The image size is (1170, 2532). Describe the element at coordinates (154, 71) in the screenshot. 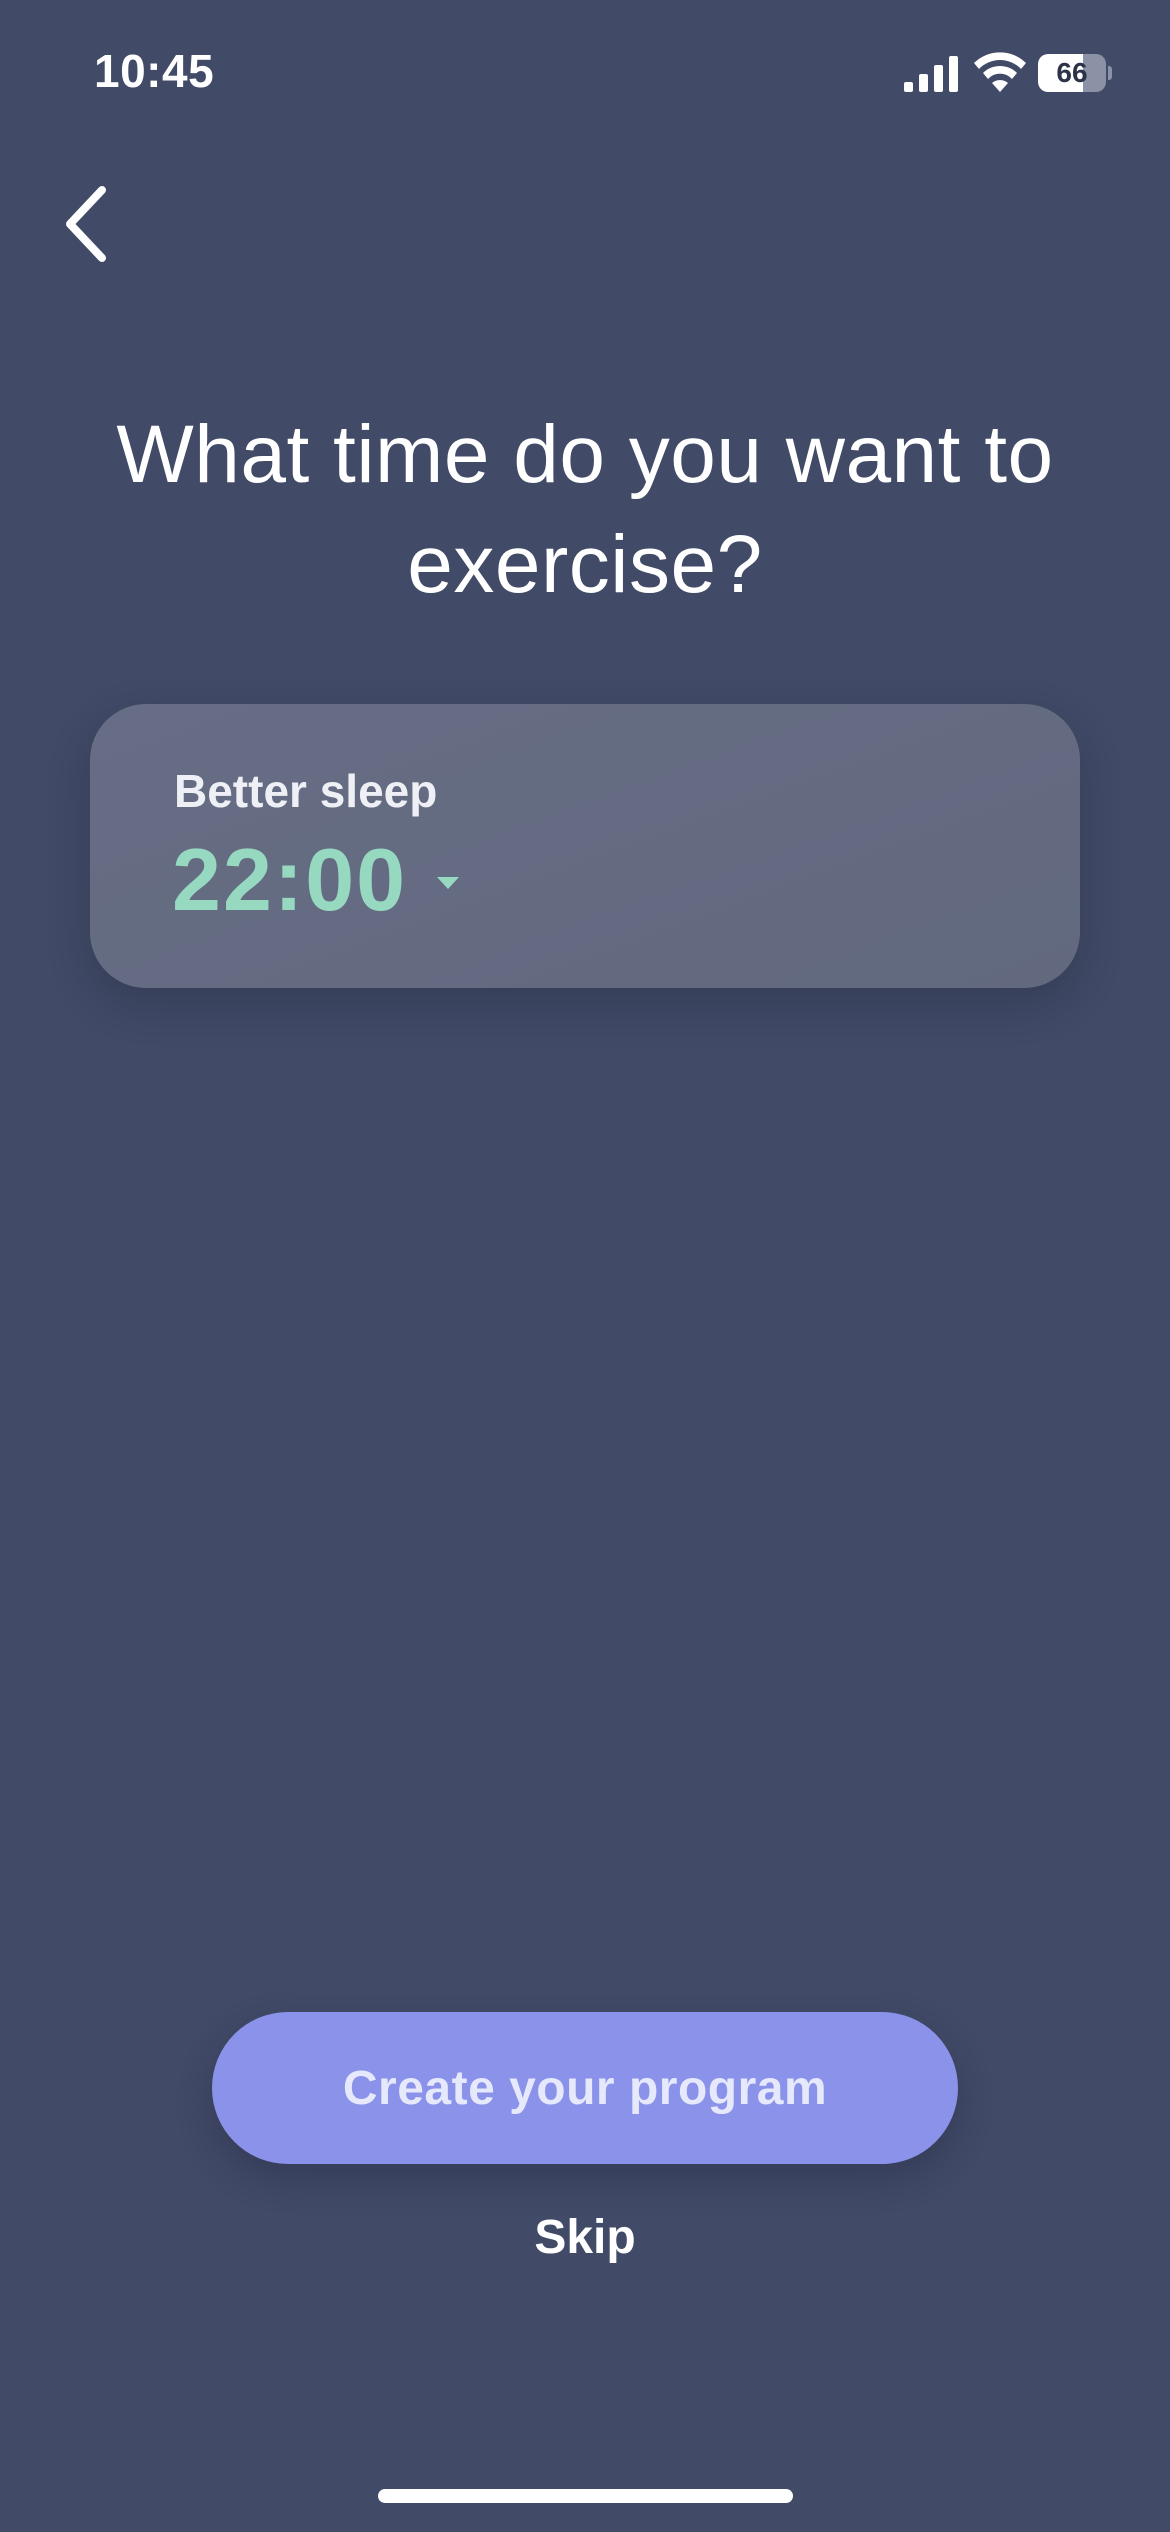

I see `status-time: 10:45` at that location.